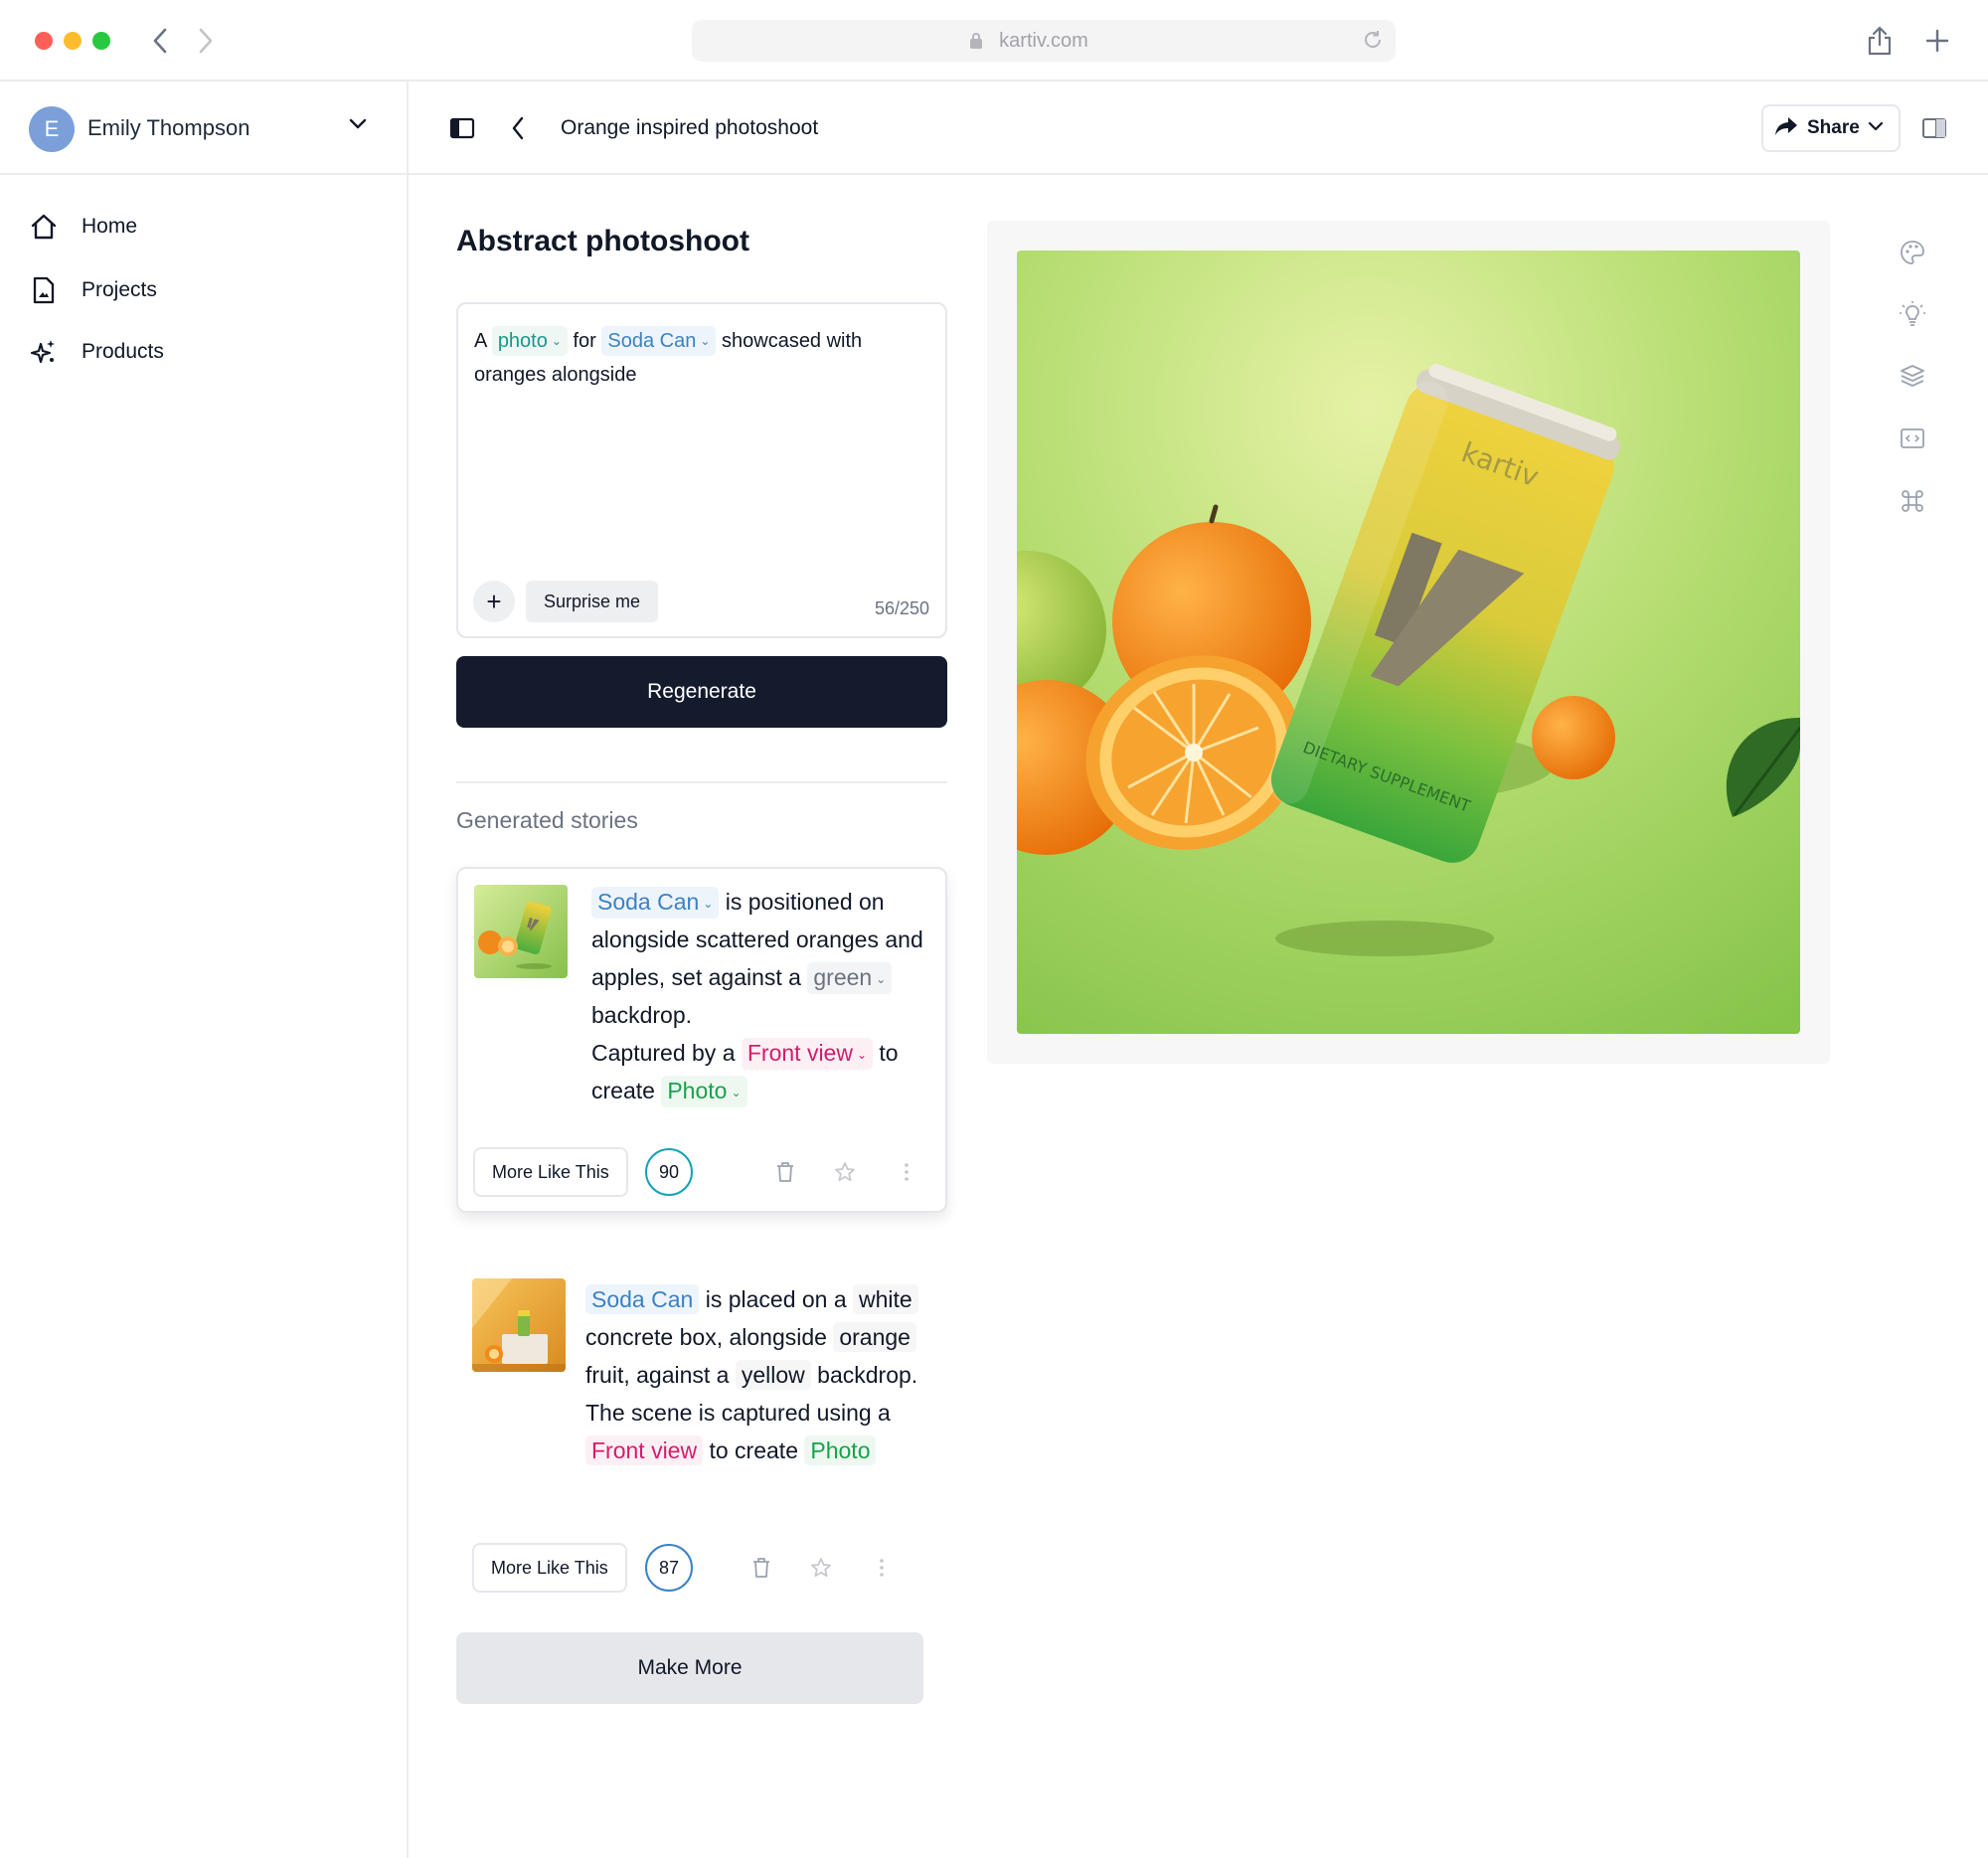  I want to click on generated-stories-heading: Generated stories, so click(547, 820).